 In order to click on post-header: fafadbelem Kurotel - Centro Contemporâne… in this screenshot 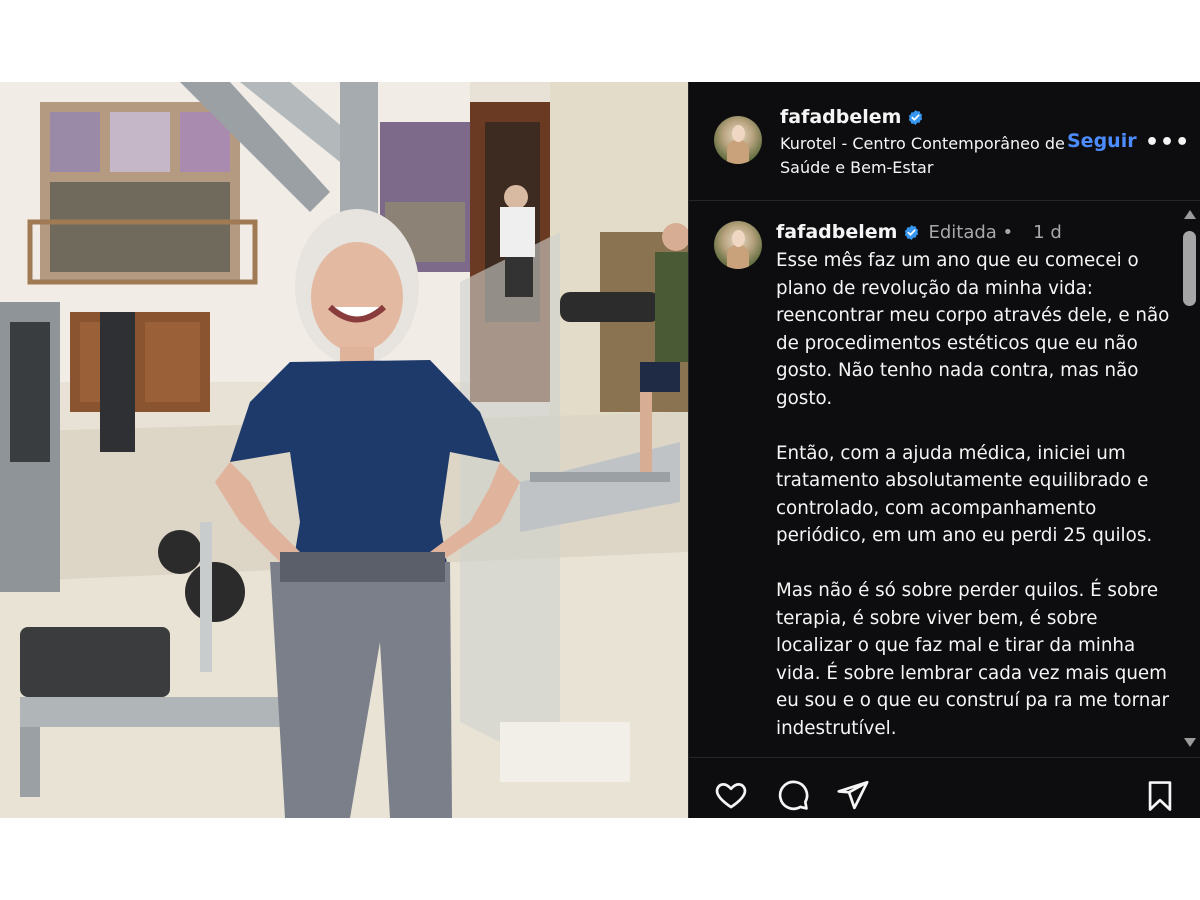, I will do `click(944, 141)`.